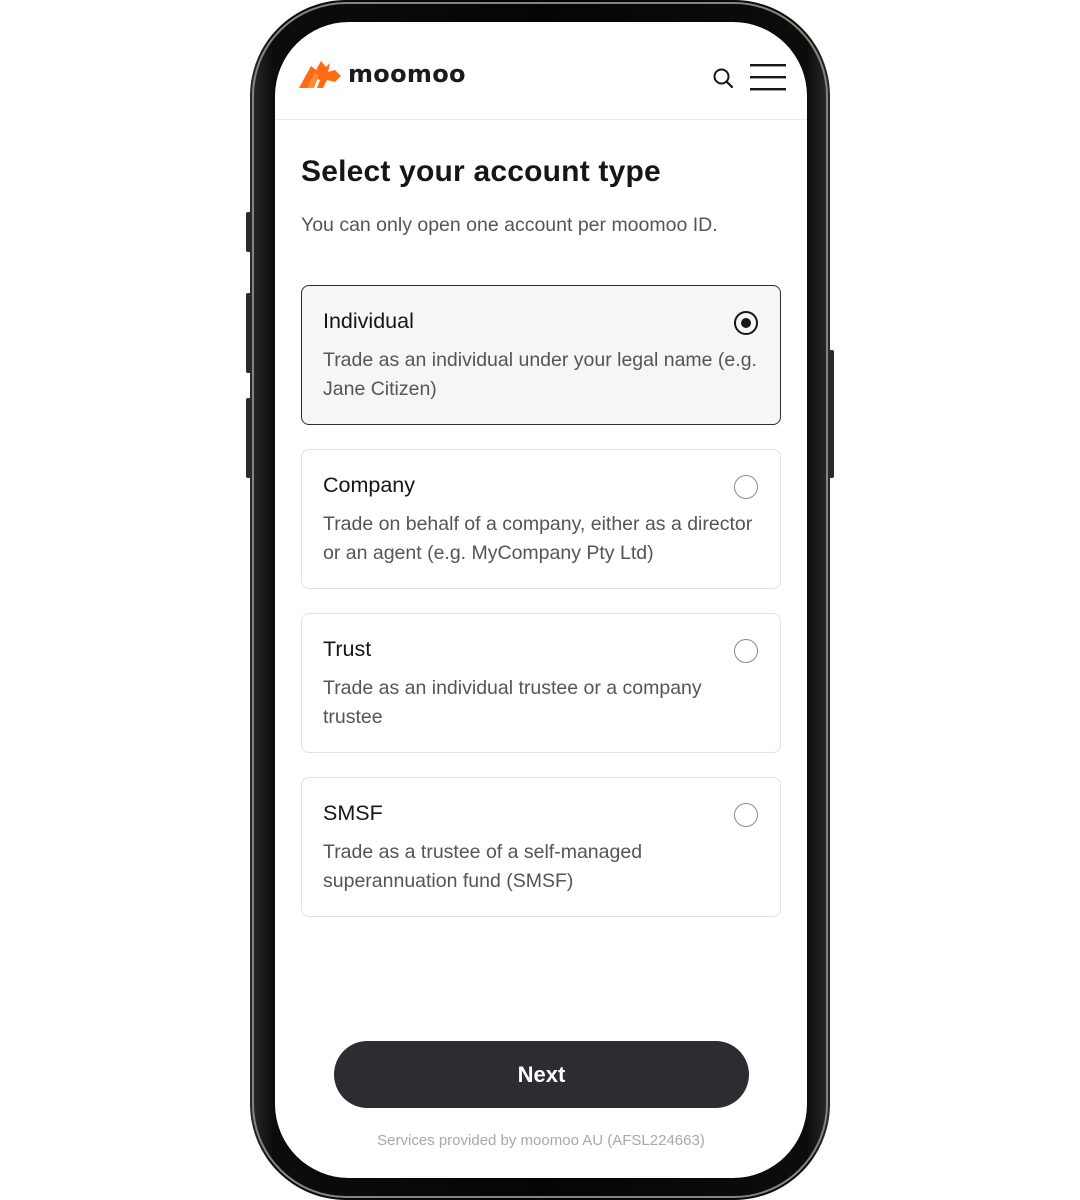 Image resolution: width=1080 pixels, height=1200 pixels. I want to click on search-icon, so click(723, 78).